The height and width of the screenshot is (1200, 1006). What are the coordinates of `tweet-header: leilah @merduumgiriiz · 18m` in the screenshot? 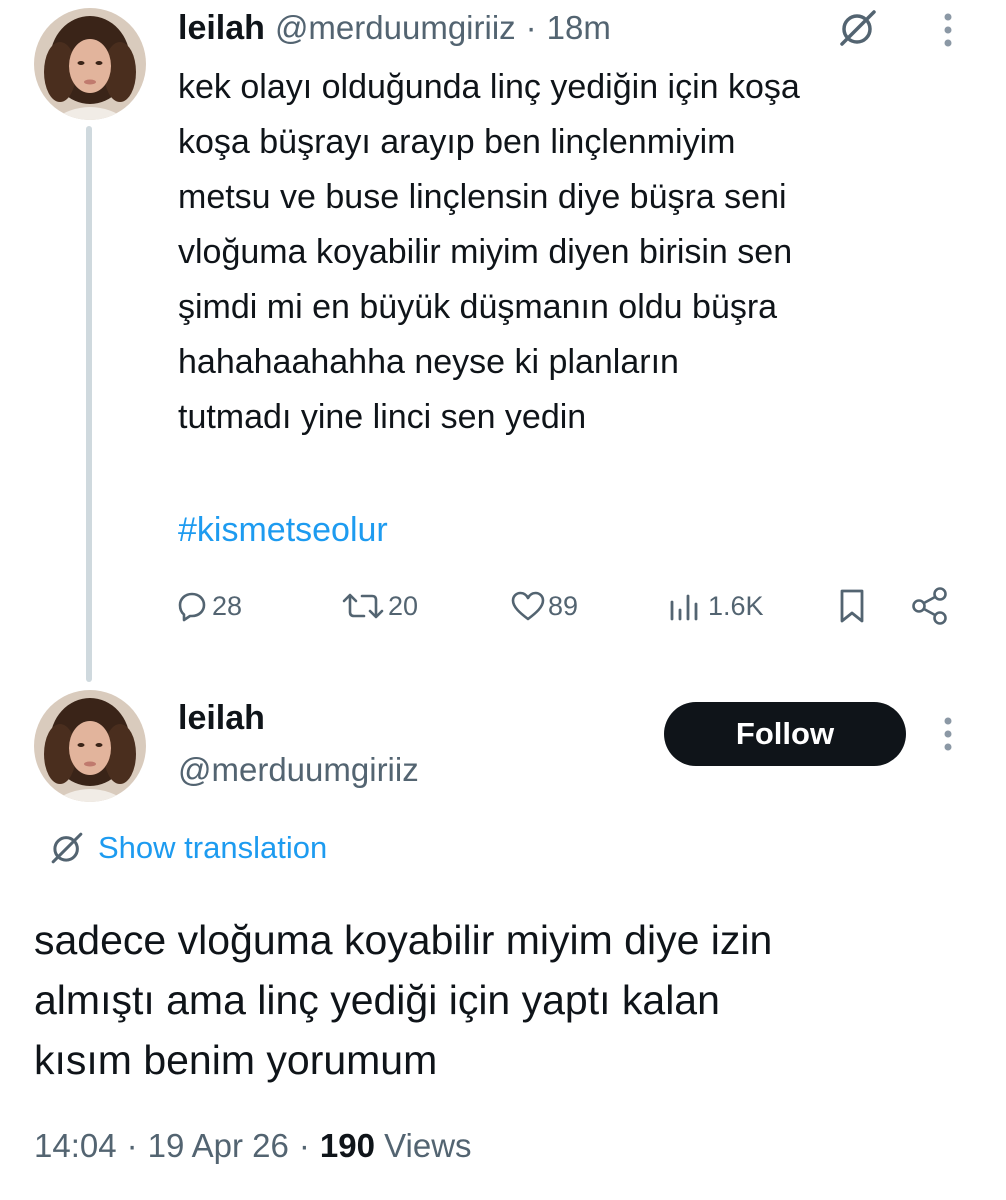 It's located at (394, 28).